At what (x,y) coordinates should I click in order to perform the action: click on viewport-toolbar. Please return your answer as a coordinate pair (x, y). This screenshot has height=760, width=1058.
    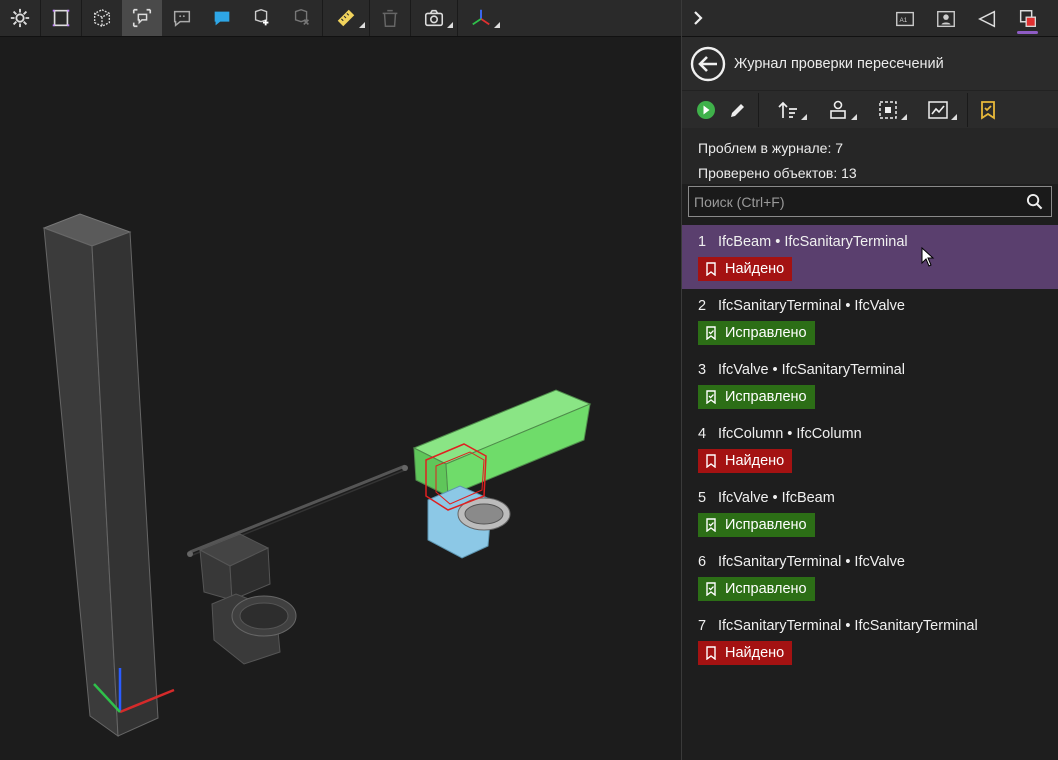
    Looking at the image, I should click on (340, 18).